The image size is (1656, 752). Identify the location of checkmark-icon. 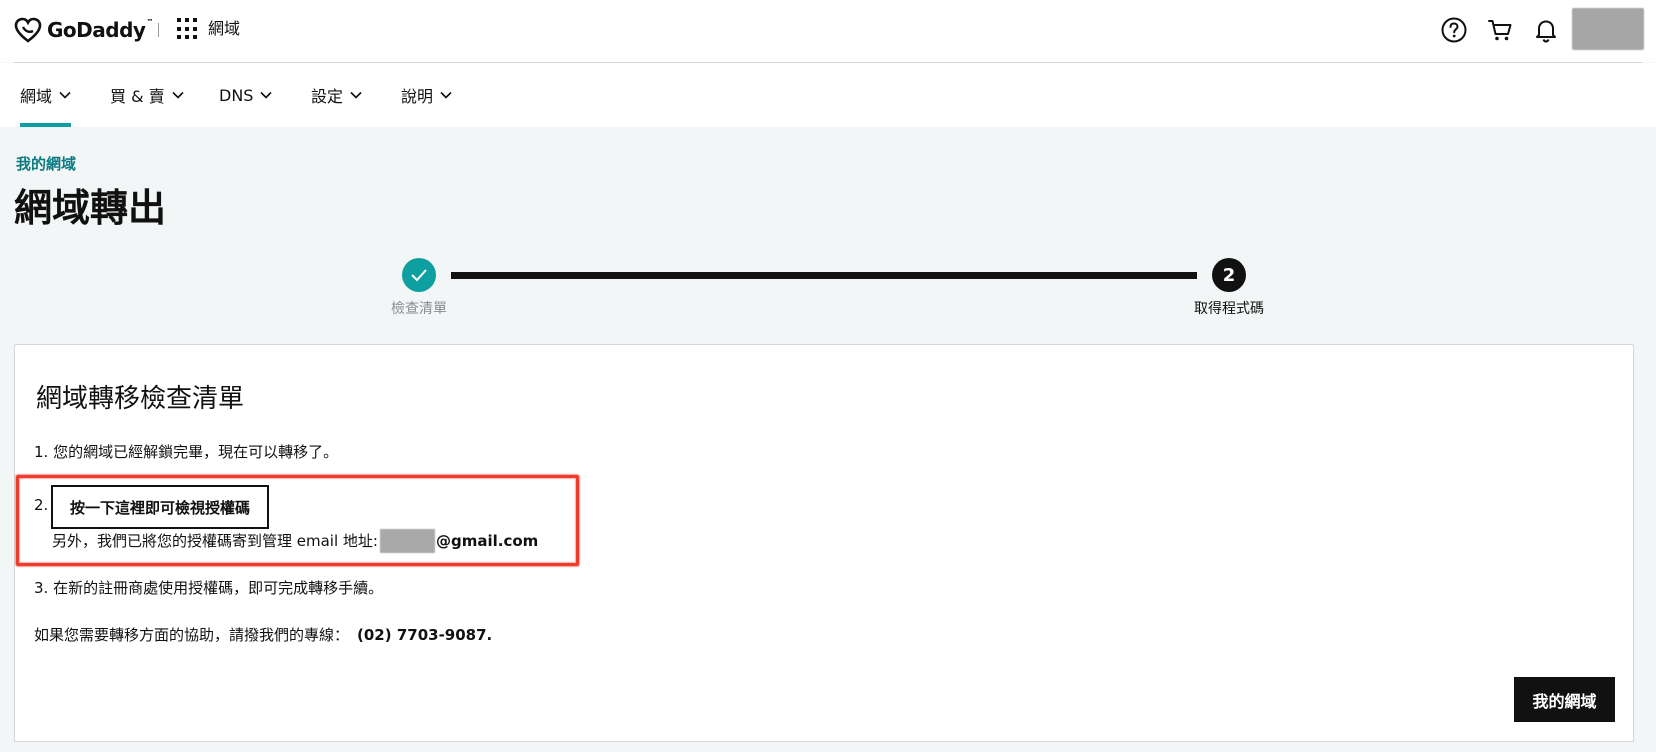
(419, 275).